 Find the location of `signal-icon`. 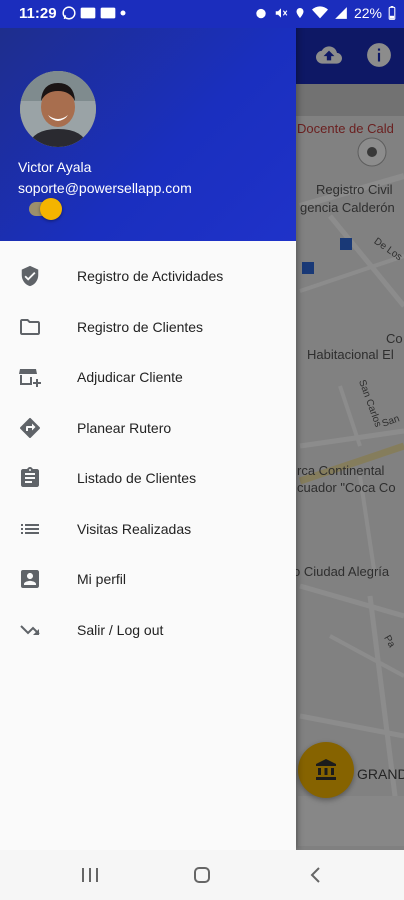

signal-icon is located at coordinates (341, 13).